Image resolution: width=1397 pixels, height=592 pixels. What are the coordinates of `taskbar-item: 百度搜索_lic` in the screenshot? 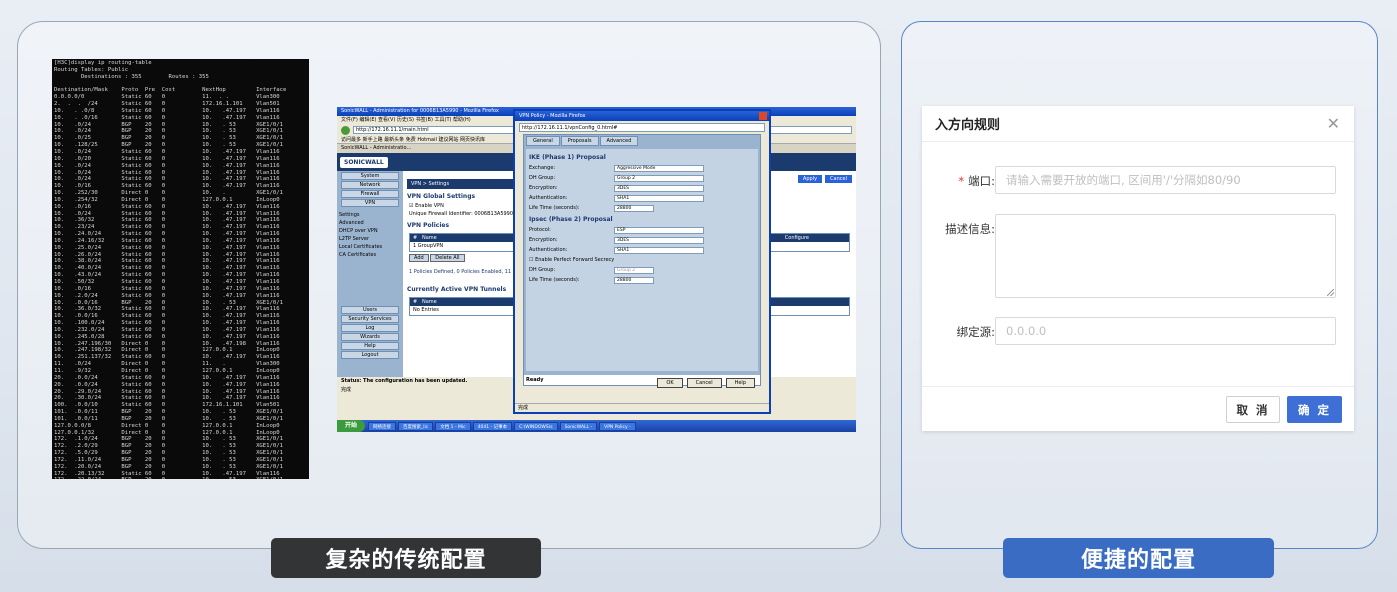 It's located at (416, 426).